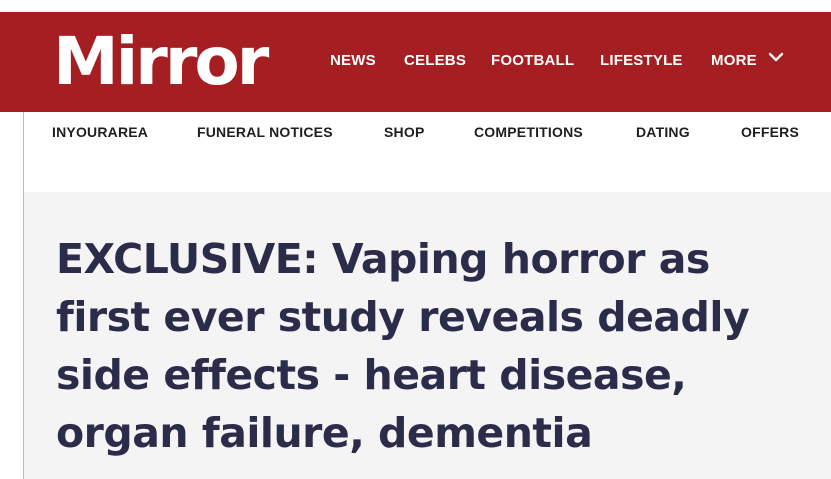 Image resolution: width=831 pixels, height=479 pixels. I want to click on subnav-item-shop: SHOP, so click(404, 132).